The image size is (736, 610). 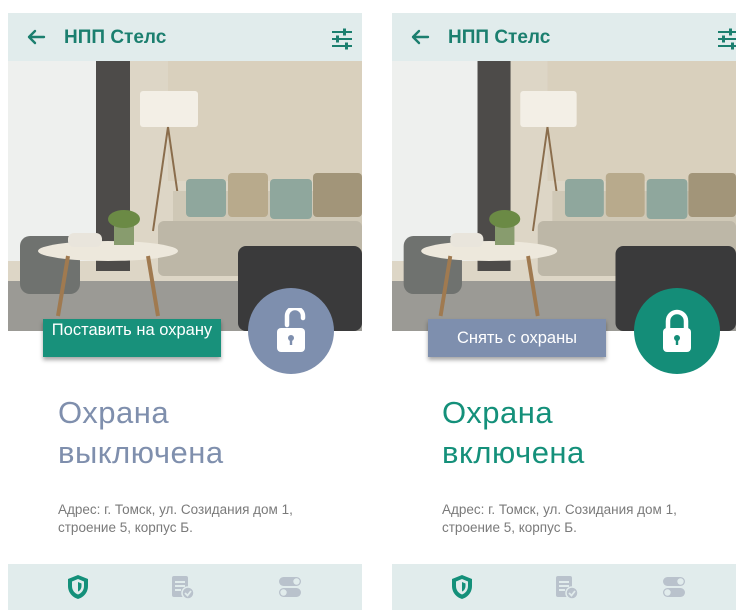 I want to click on locked-padlock-icon, so click(x=677, y=330).